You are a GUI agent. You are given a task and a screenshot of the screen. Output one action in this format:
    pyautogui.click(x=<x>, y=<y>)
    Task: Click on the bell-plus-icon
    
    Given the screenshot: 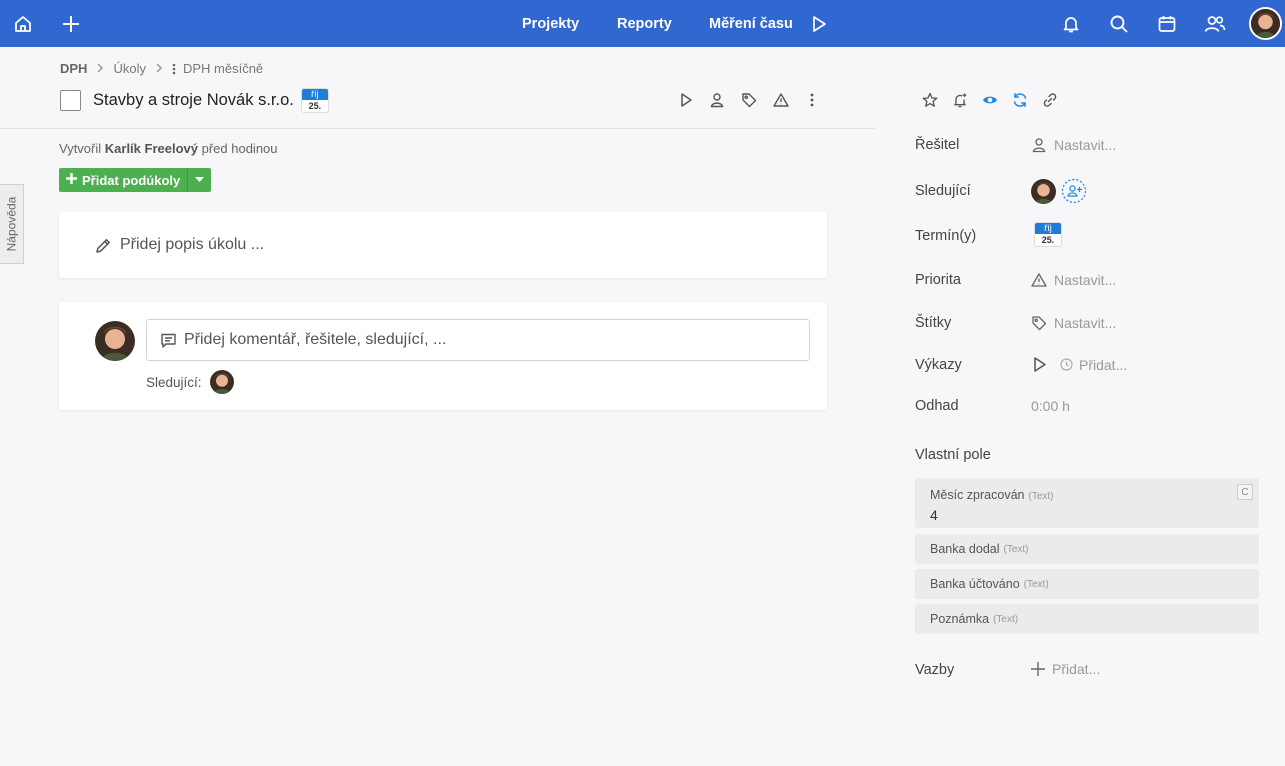 What is the action you would take?
    pyautogui.click(x=960, y=100)
    